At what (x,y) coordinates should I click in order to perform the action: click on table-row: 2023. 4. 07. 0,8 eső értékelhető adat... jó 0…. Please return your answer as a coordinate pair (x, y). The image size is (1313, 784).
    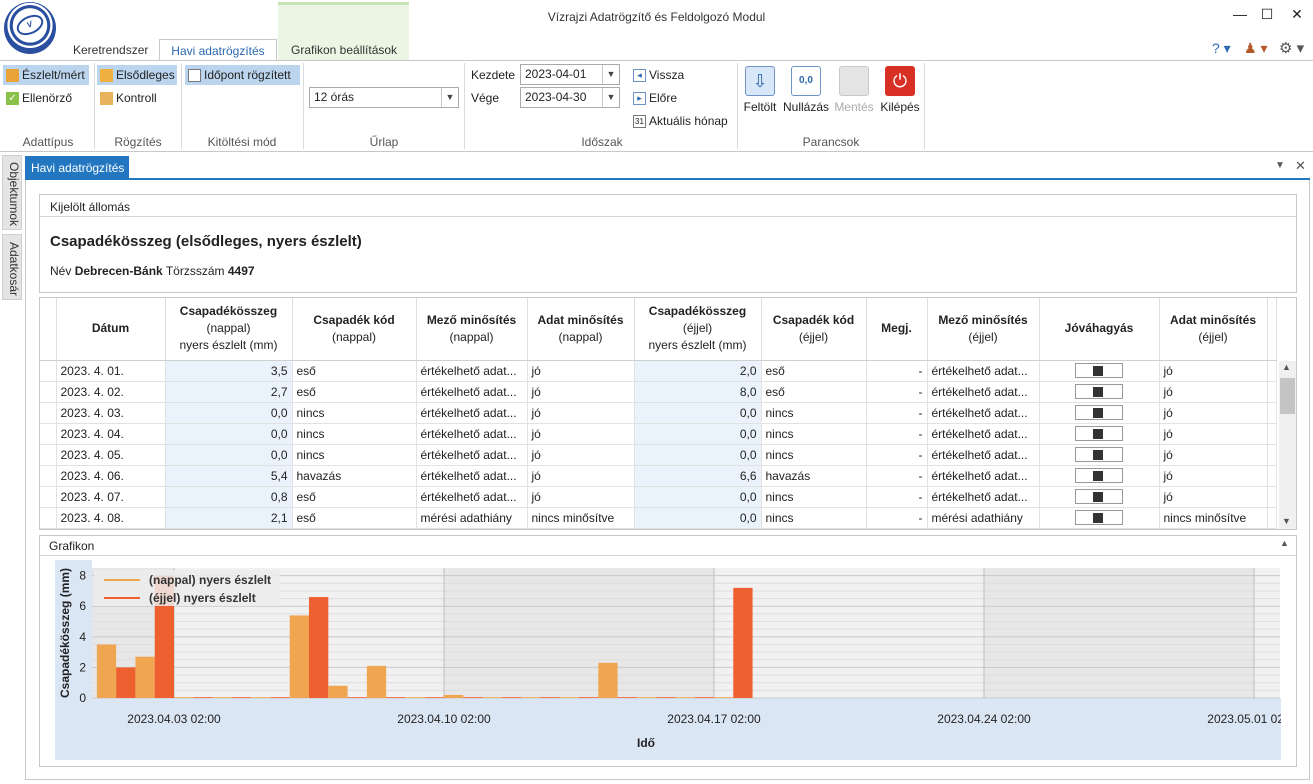
    Looking at the image, I should click on (658, 497).